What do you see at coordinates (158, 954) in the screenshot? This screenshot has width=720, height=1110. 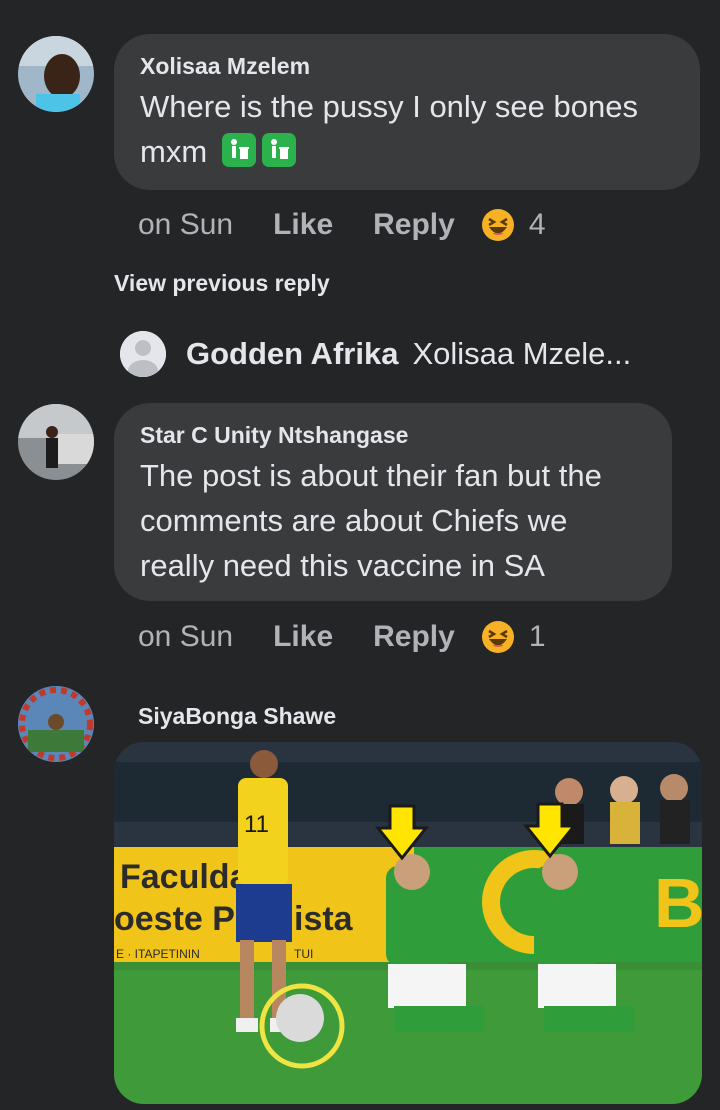 I see `banner-text: E · ITAPETININ` at bounding box center [158, 954].